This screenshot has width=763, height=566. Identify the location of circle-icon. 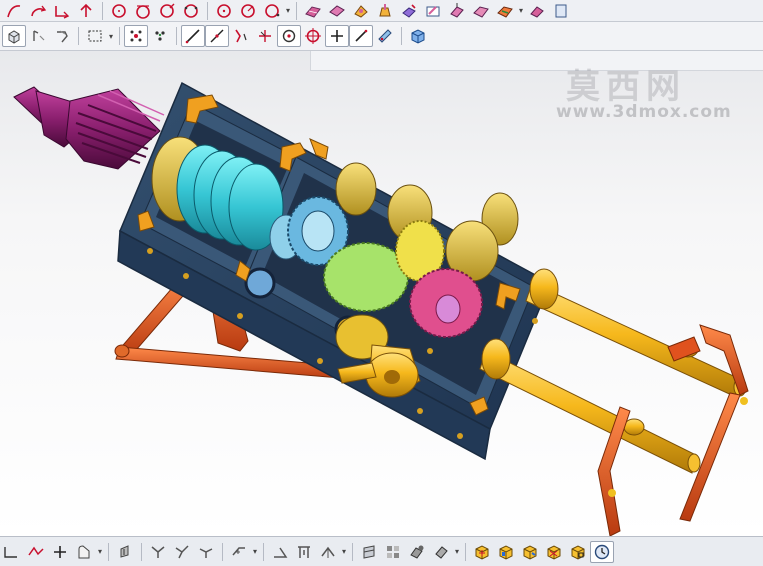
(119, 10).